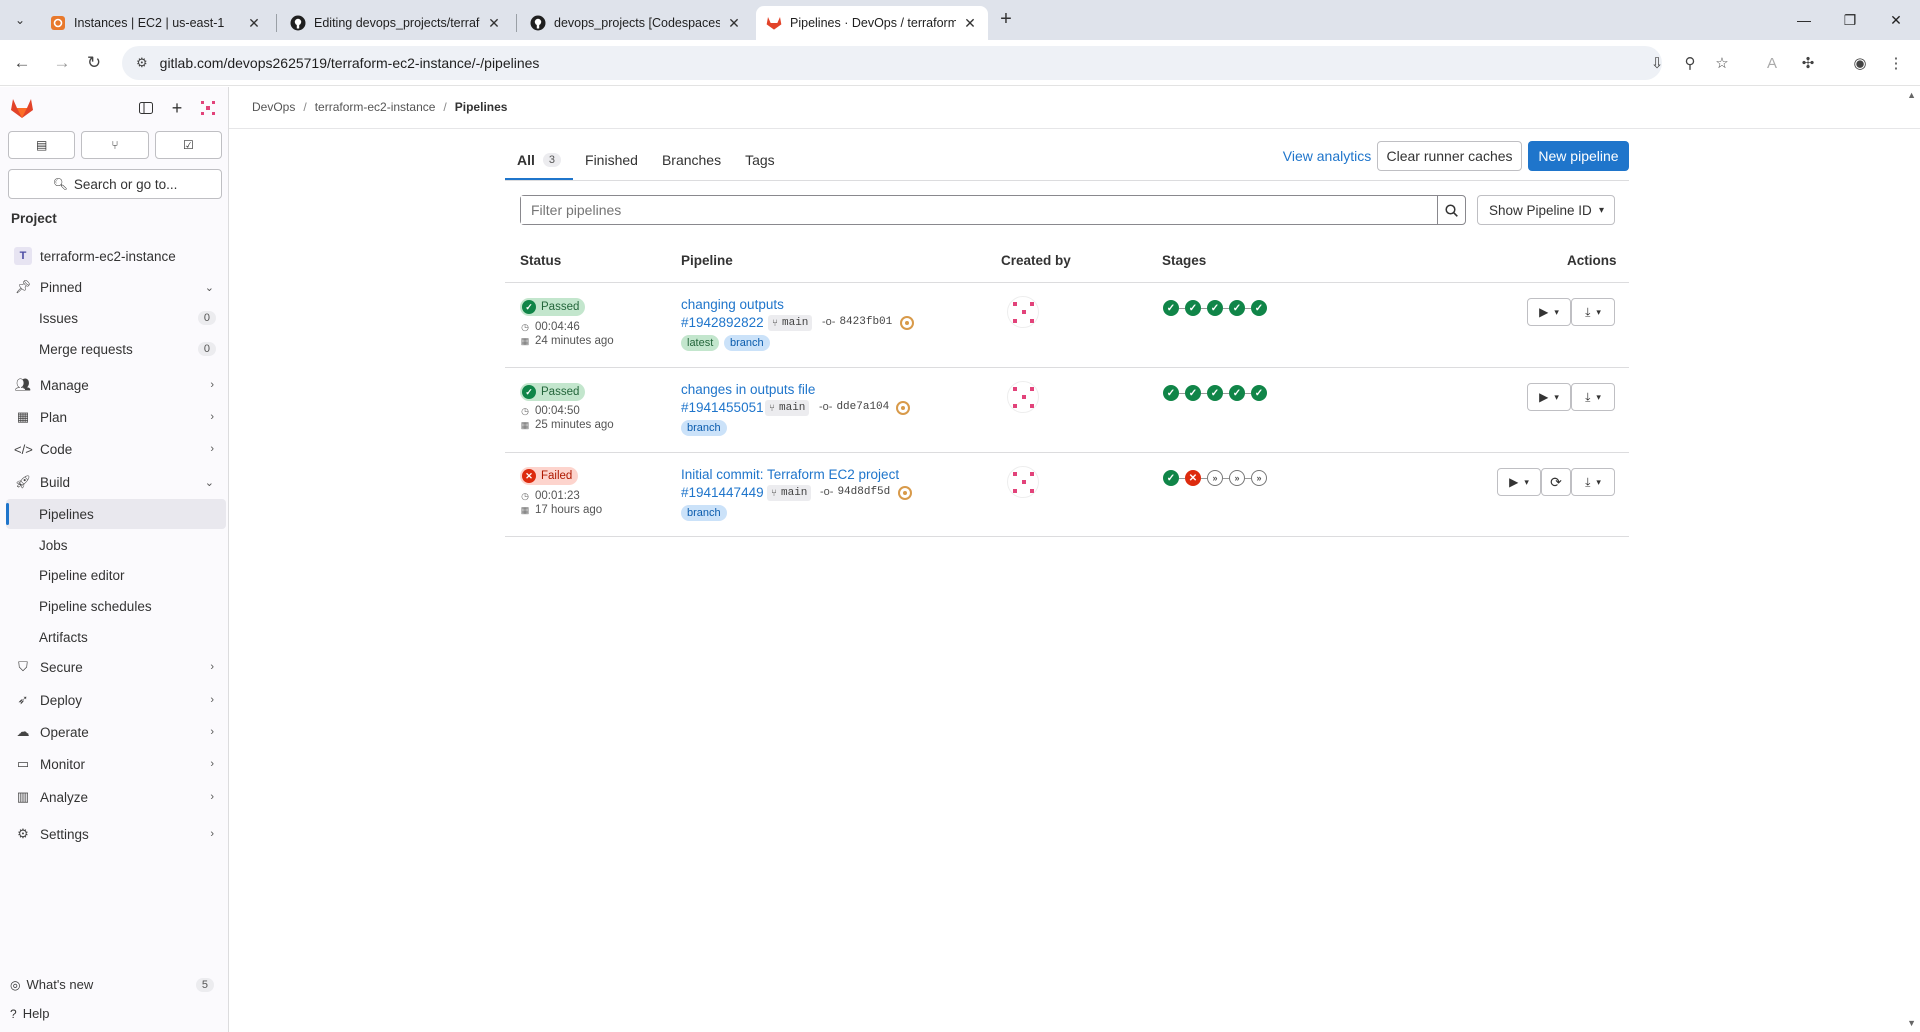 This screenshot has height=1032, width=1920. What do you see at coordinates (115, 145) in the screenshot?
I see `merge-requests-button: ⑂` at bounding box center [115, 145].